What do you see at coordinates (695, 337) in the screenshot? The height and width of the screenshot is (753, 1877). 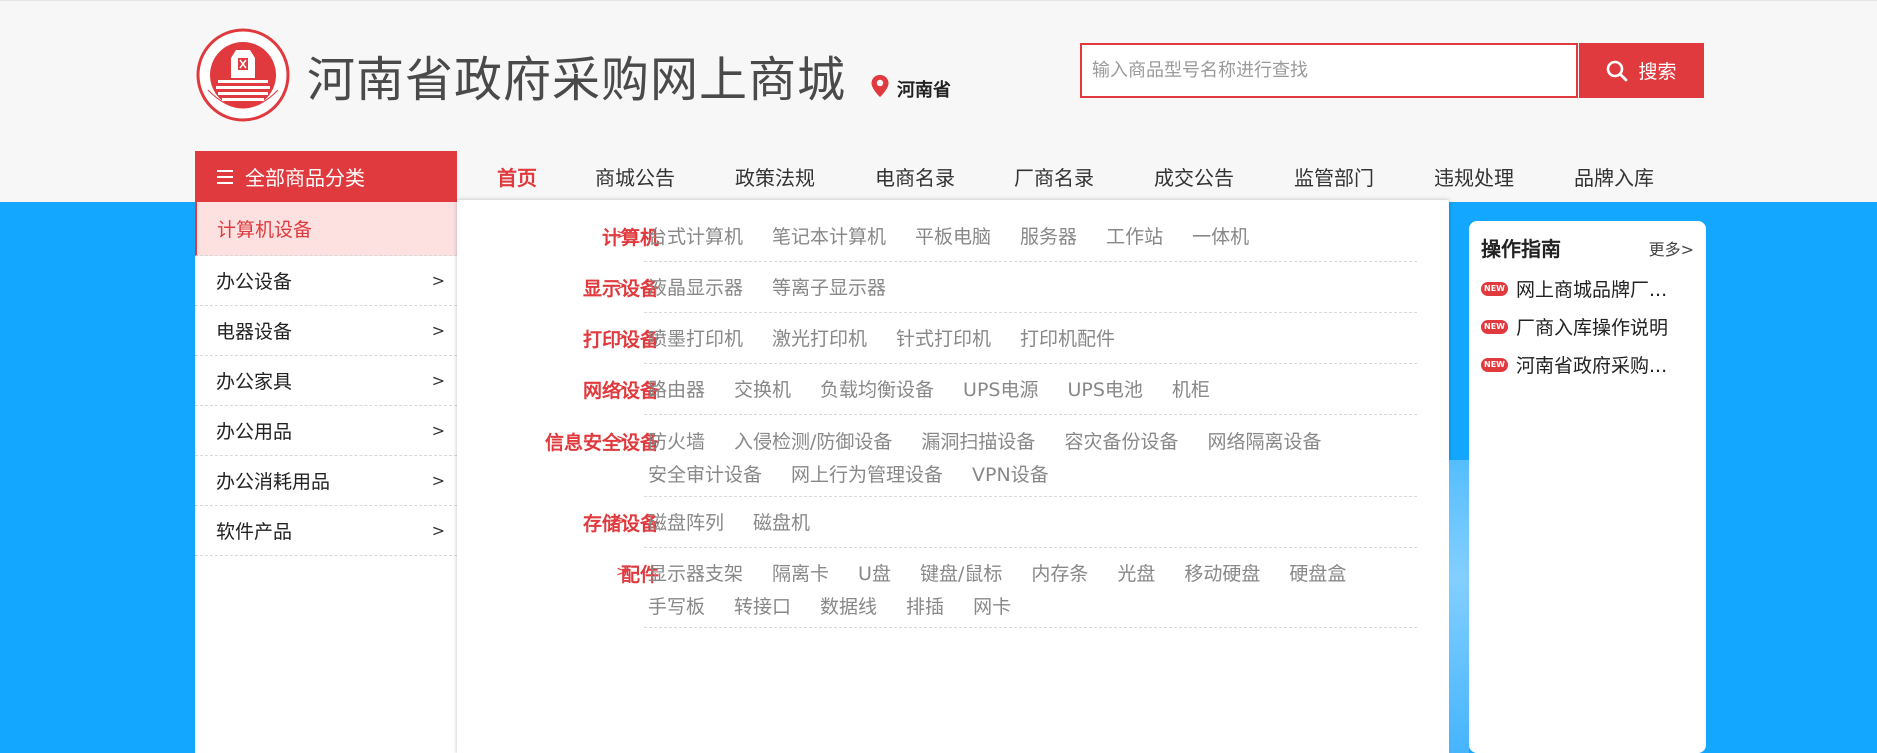 I see `dropdown-item-link: 喷墨打印机` at bounding box center [695, 337].